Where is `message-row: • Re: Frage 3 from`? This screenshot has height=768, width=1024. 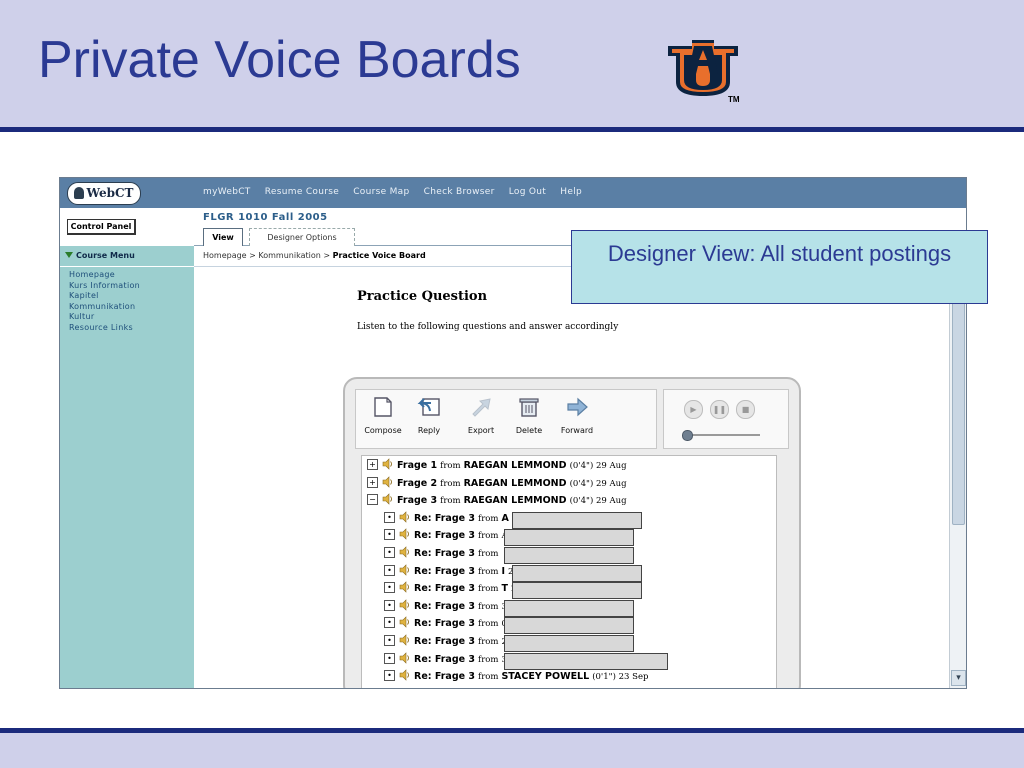 message-row: • Re: Frage 3 from is located at coordinates (441, 554).